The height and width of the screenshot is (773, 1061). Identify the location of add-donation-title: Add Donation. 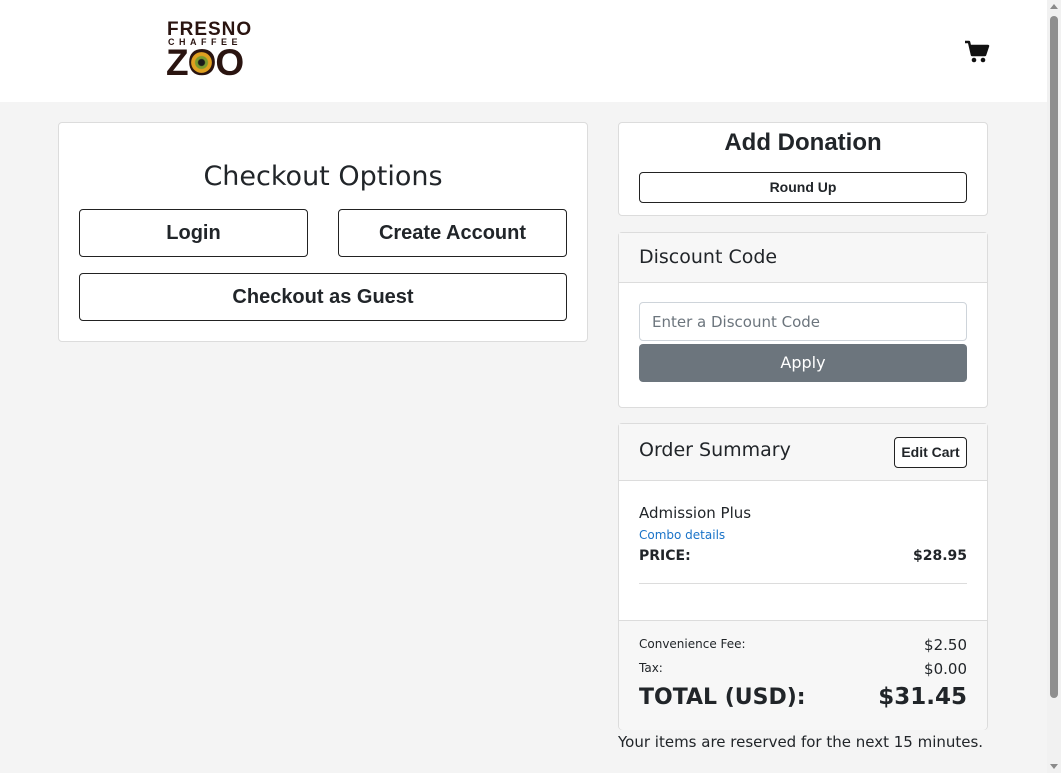
(803, 142).